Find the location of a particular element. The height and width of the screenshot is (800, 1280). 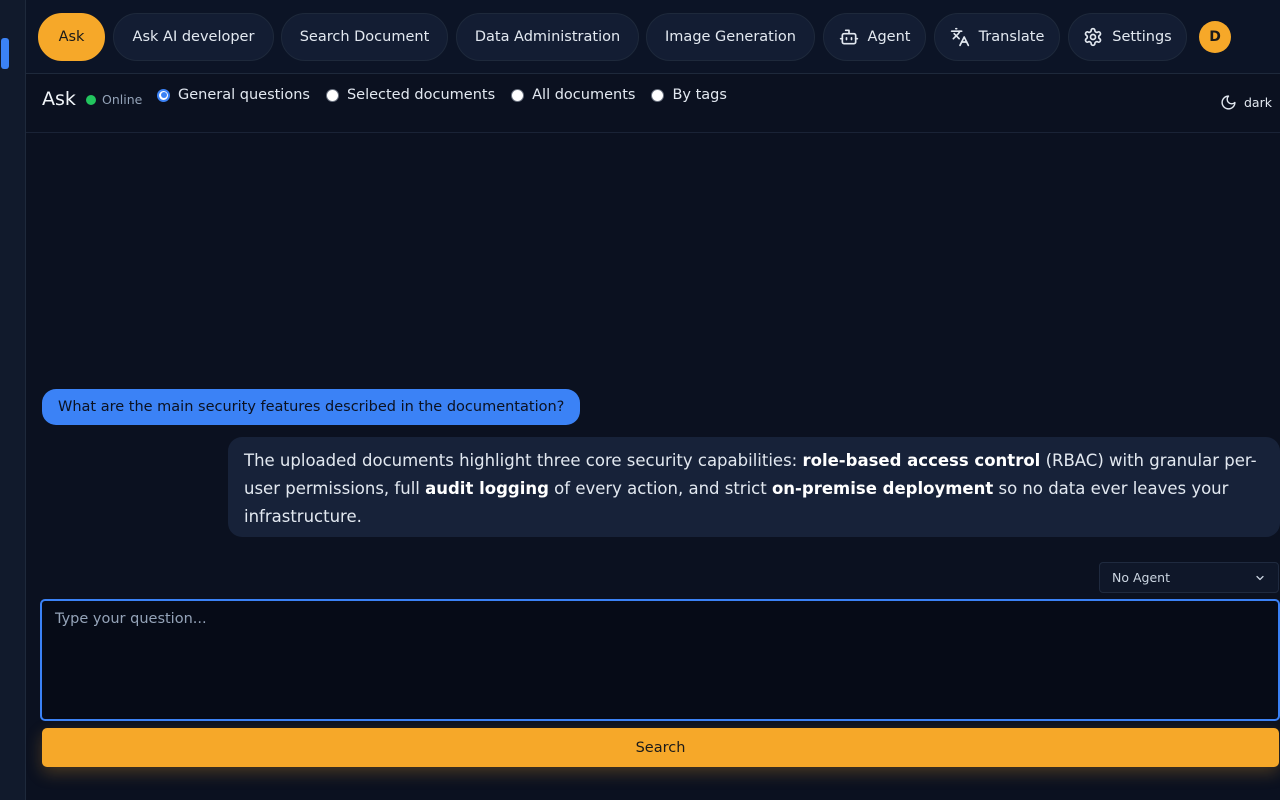

nav-data-administration-label: Data Administration is located at coordinates (547, 37).